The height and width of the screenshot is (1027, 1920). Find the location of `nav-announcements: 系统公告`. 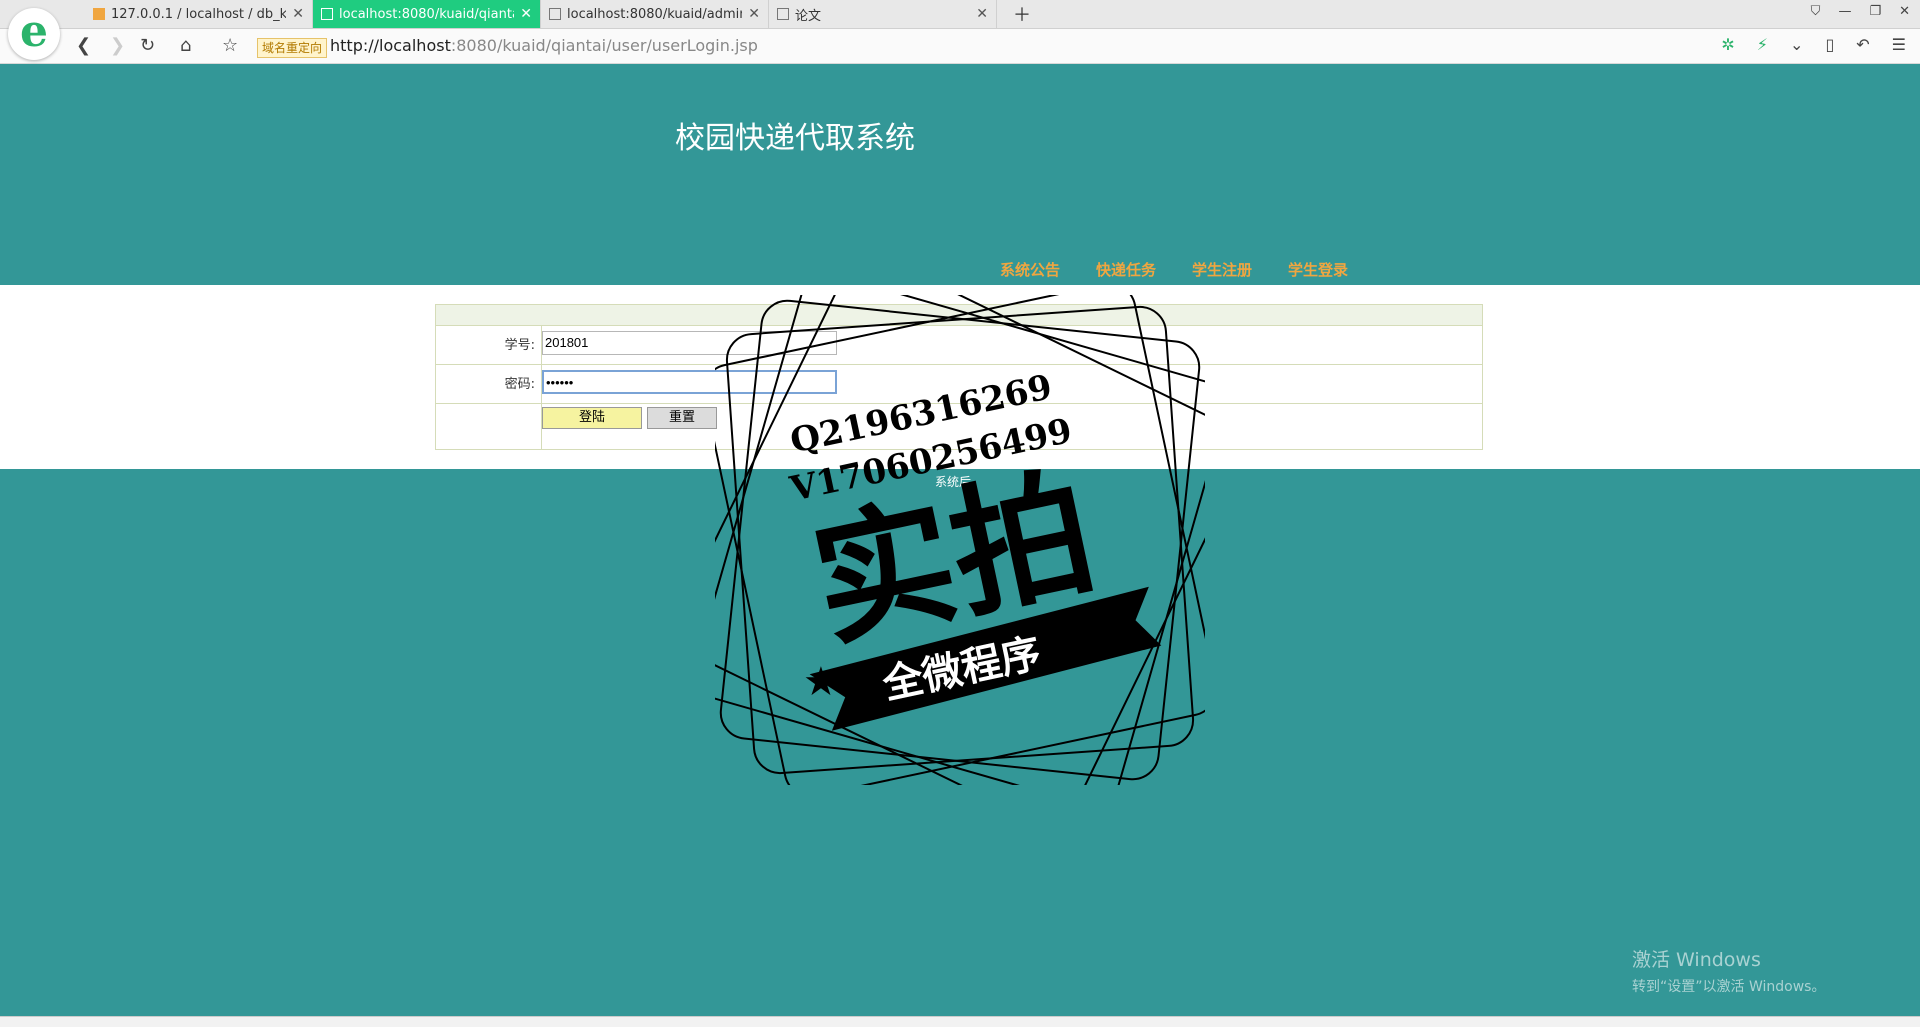

nav-announcements: 系统公告 is located at coordinates (1030, 269).